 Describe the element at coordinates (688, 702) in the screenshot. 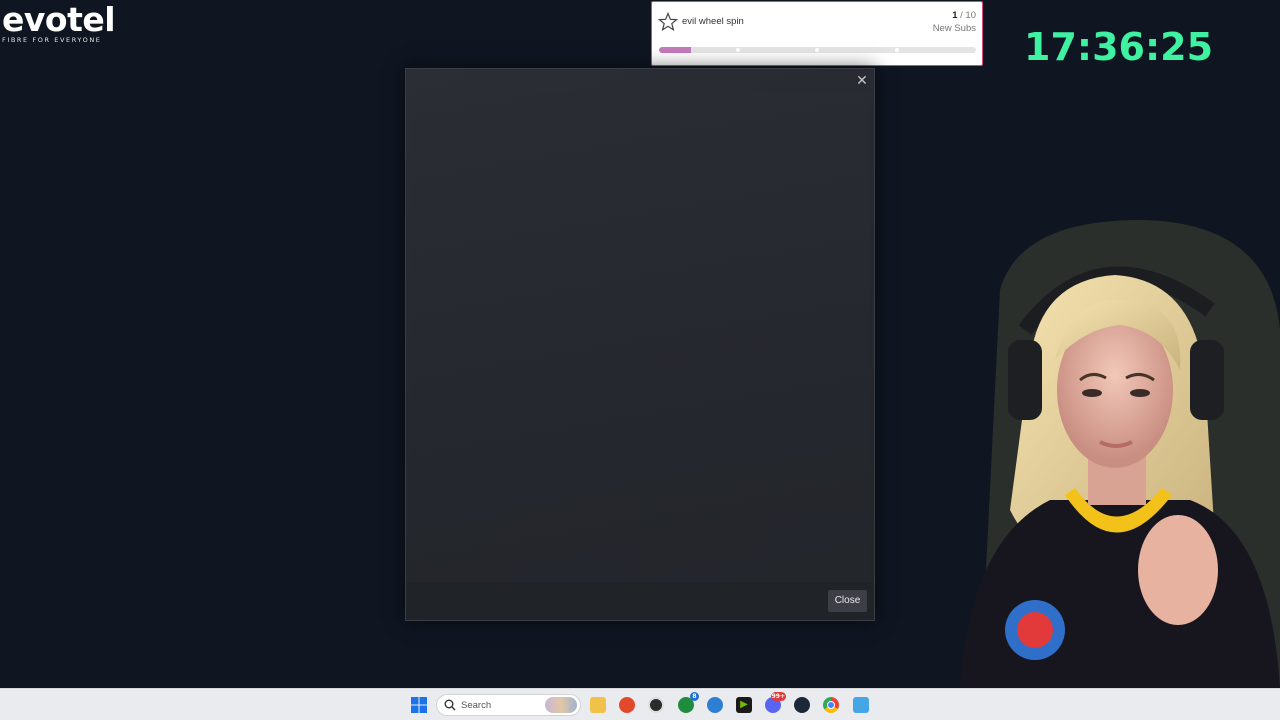

I see `xbox-icon: 8` at that location.